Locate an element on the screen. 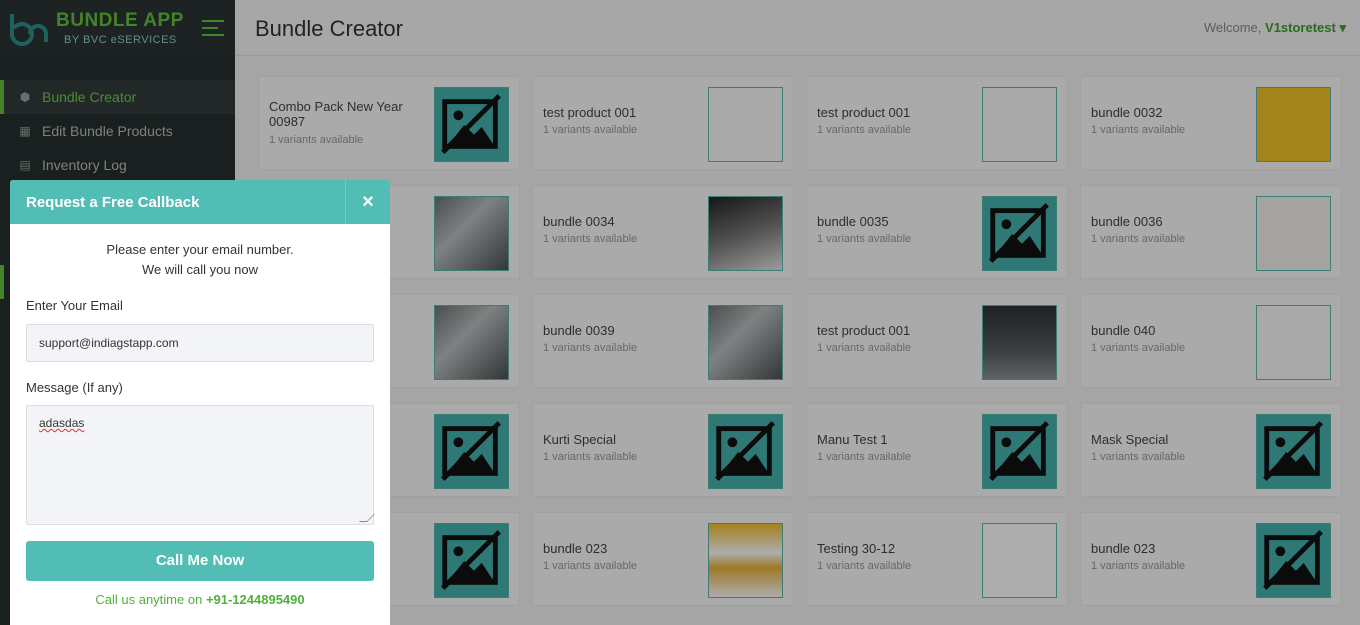  email-field: support@indiagstapp.com is located at coordinates (200, 343).